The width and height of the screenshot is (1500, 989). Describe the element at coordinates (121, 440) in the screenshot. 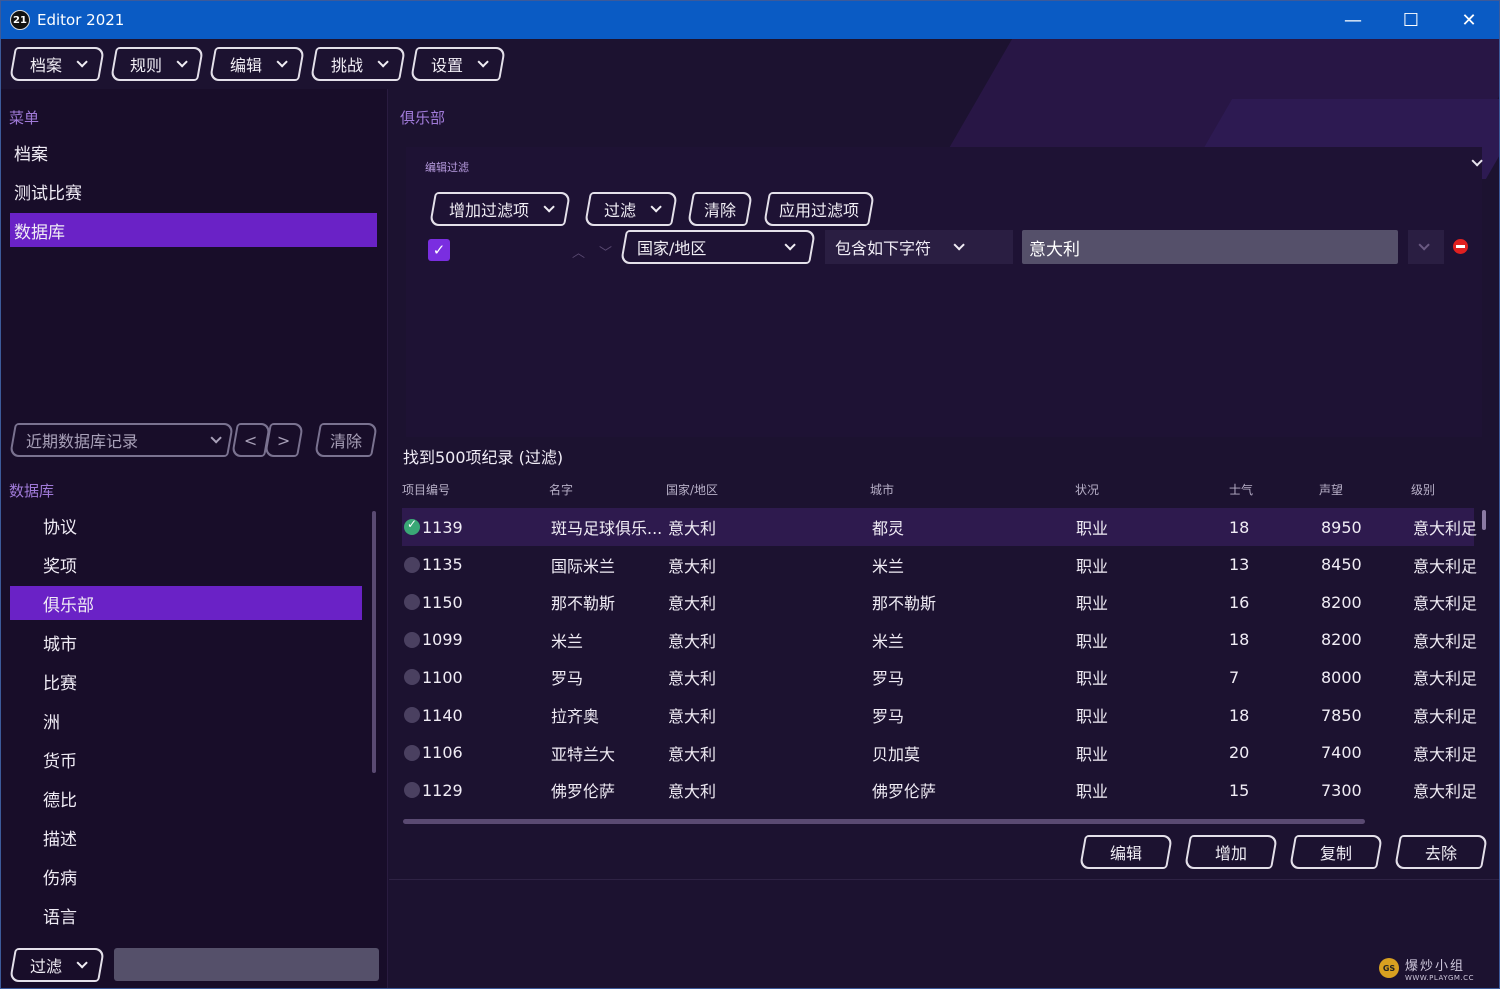

I see `recent-db-dropdown: 近期数据库记录` at that location.